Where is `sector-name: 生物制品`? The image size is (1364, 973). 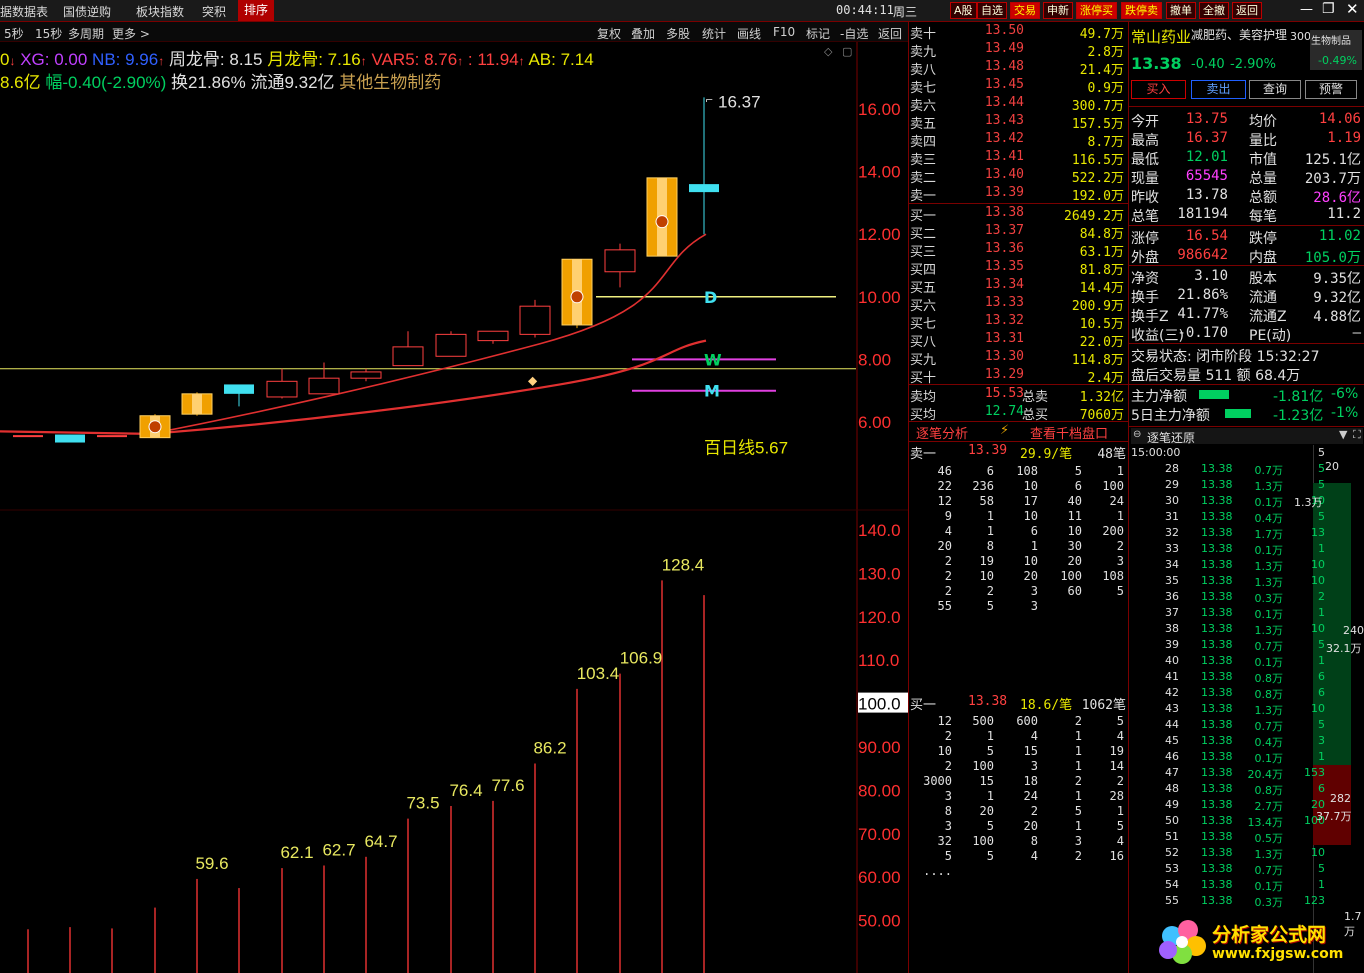
sector-name: 生物制品 is located at coordinates (1331, 41).